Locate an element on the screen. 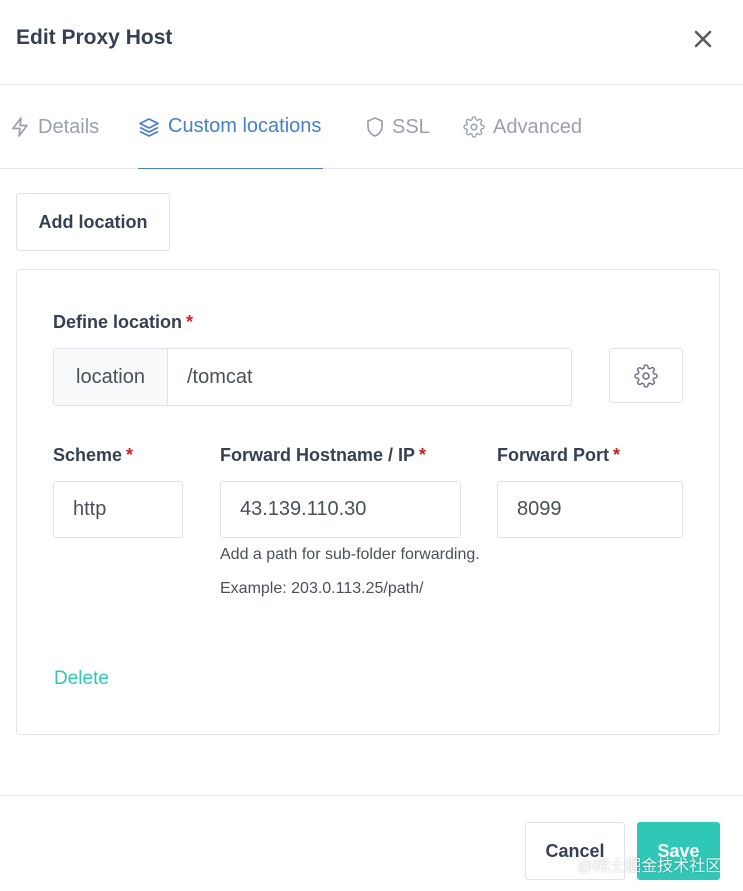 The image size is (743, 891). tab-advanced: Advanced is located at coordinates (522, 127).